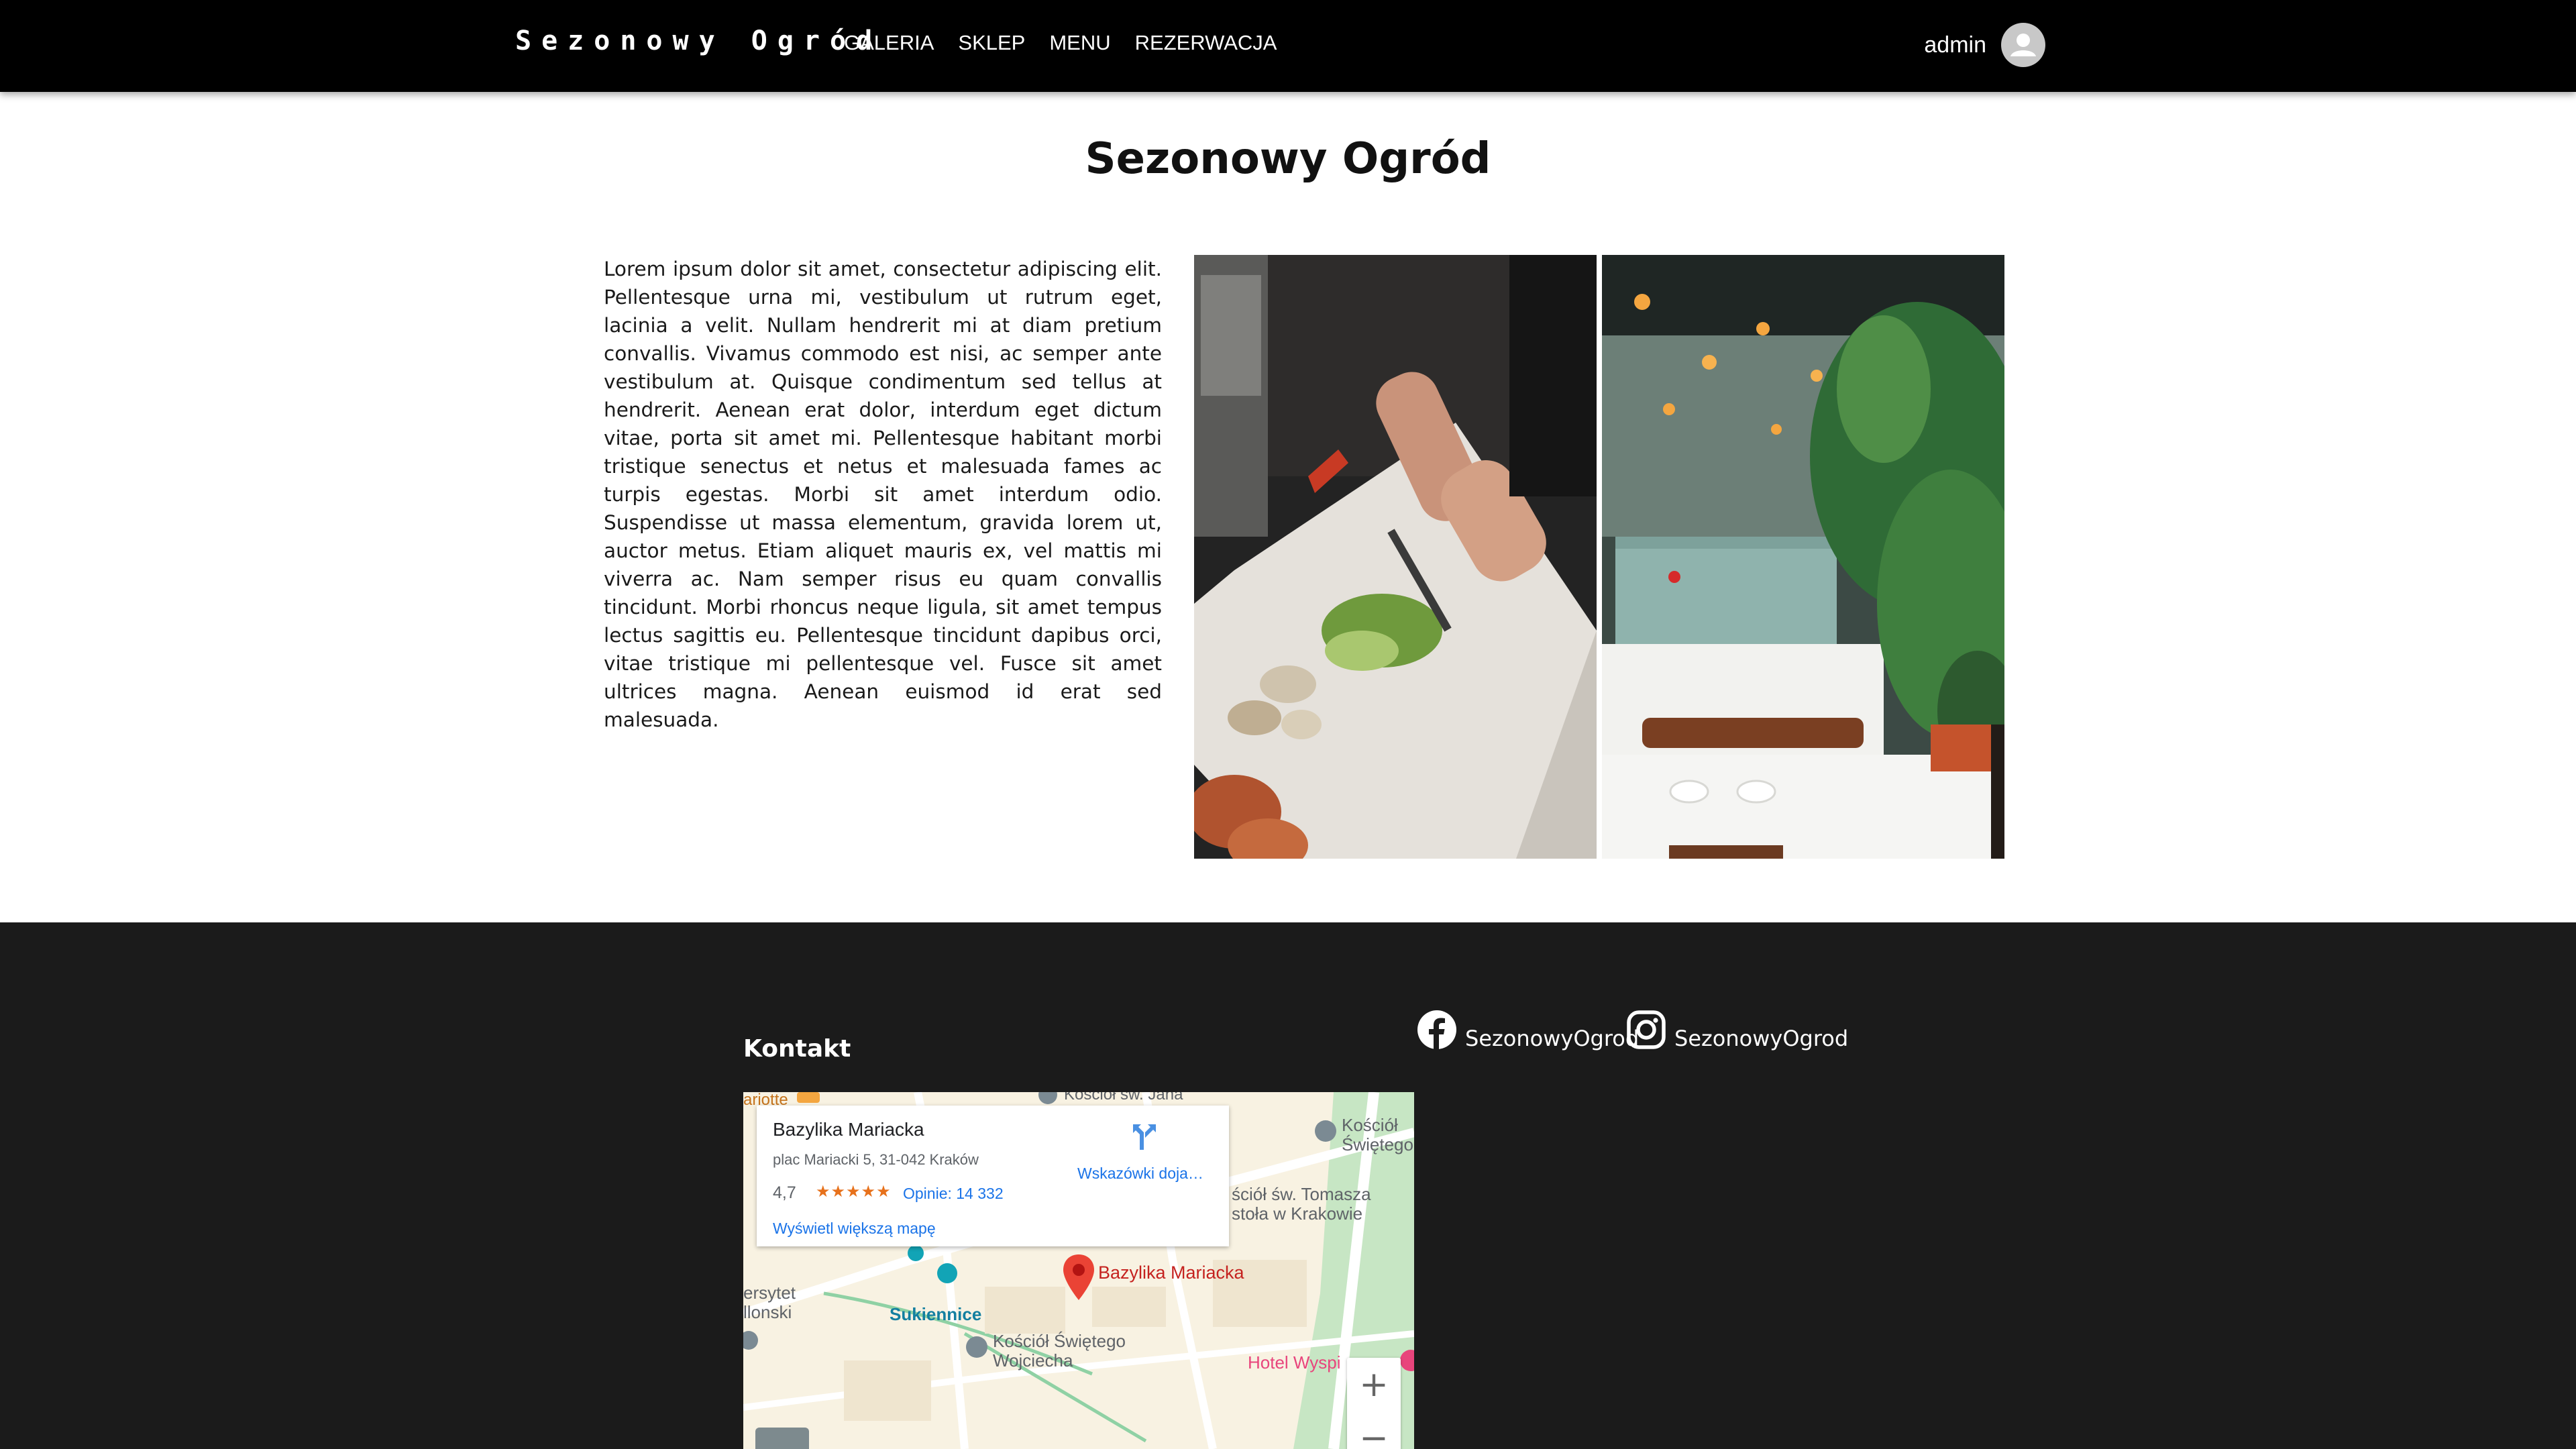 The height and width of the screenshot is (1449, 2576). I want to click on nav-link-menu: MENU, so click(1079, 43).